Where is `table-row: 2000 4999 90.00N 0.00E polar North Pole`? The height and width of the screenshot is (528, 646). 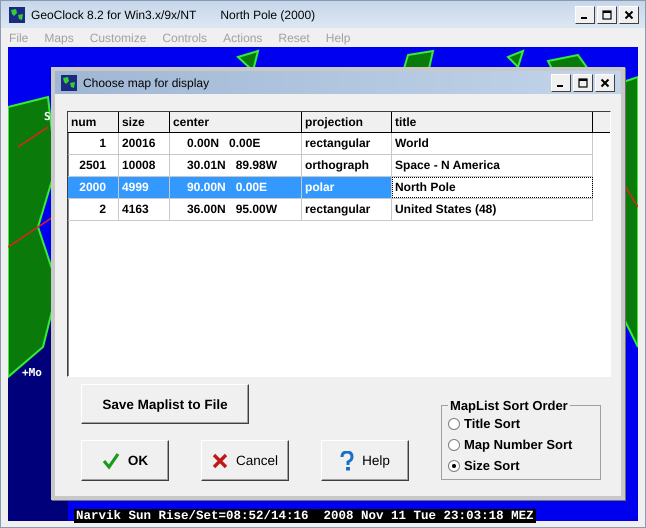
table-row: 2000 4999 90.00N 0.00E polar North Pole is located at coordinates (330, 188).